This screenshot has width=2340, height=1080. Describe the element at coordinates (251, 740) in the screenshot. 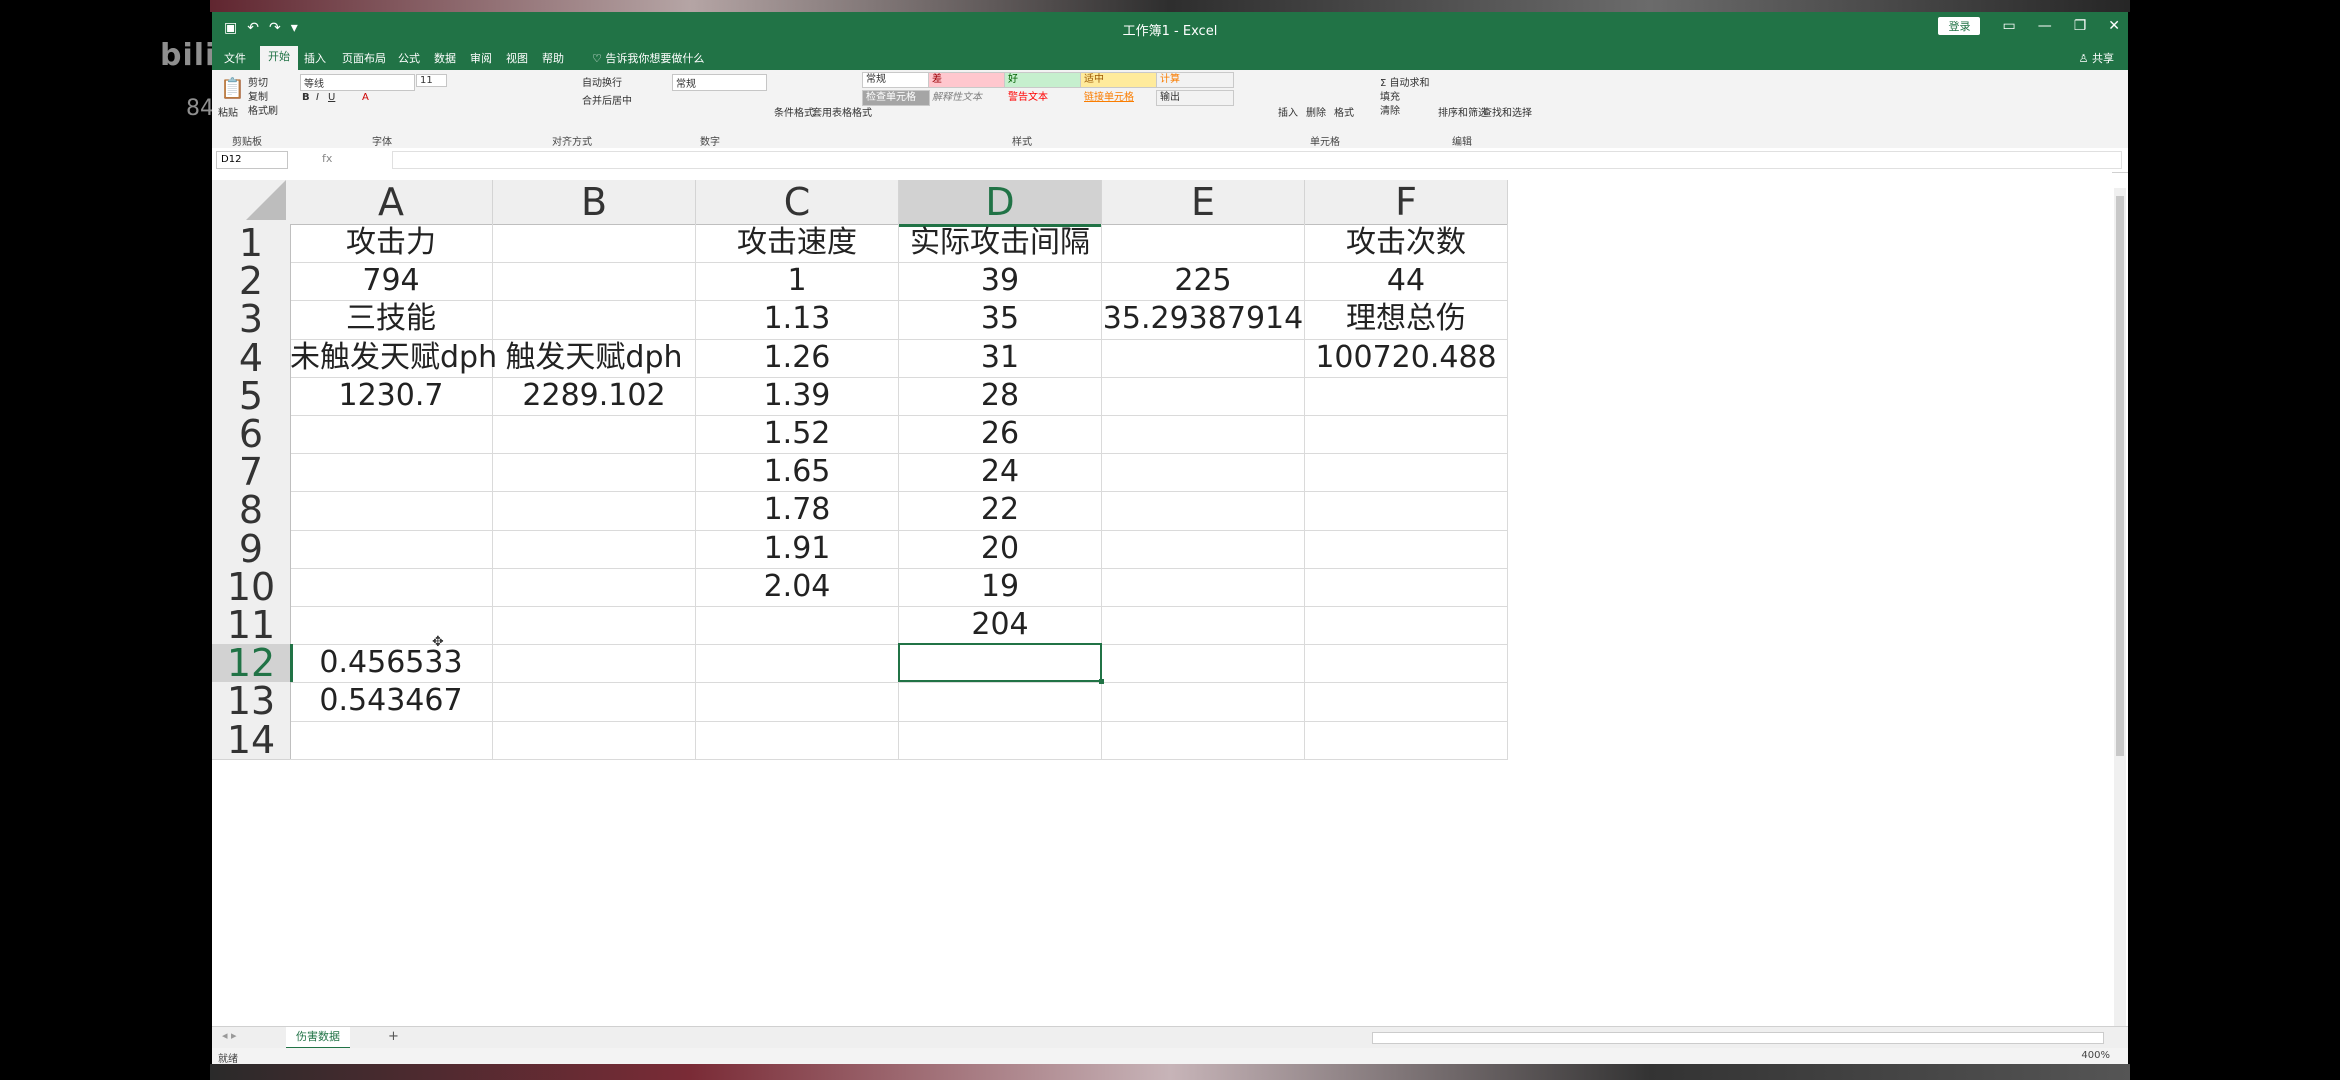

I see `row-header-14: 14` at that location.